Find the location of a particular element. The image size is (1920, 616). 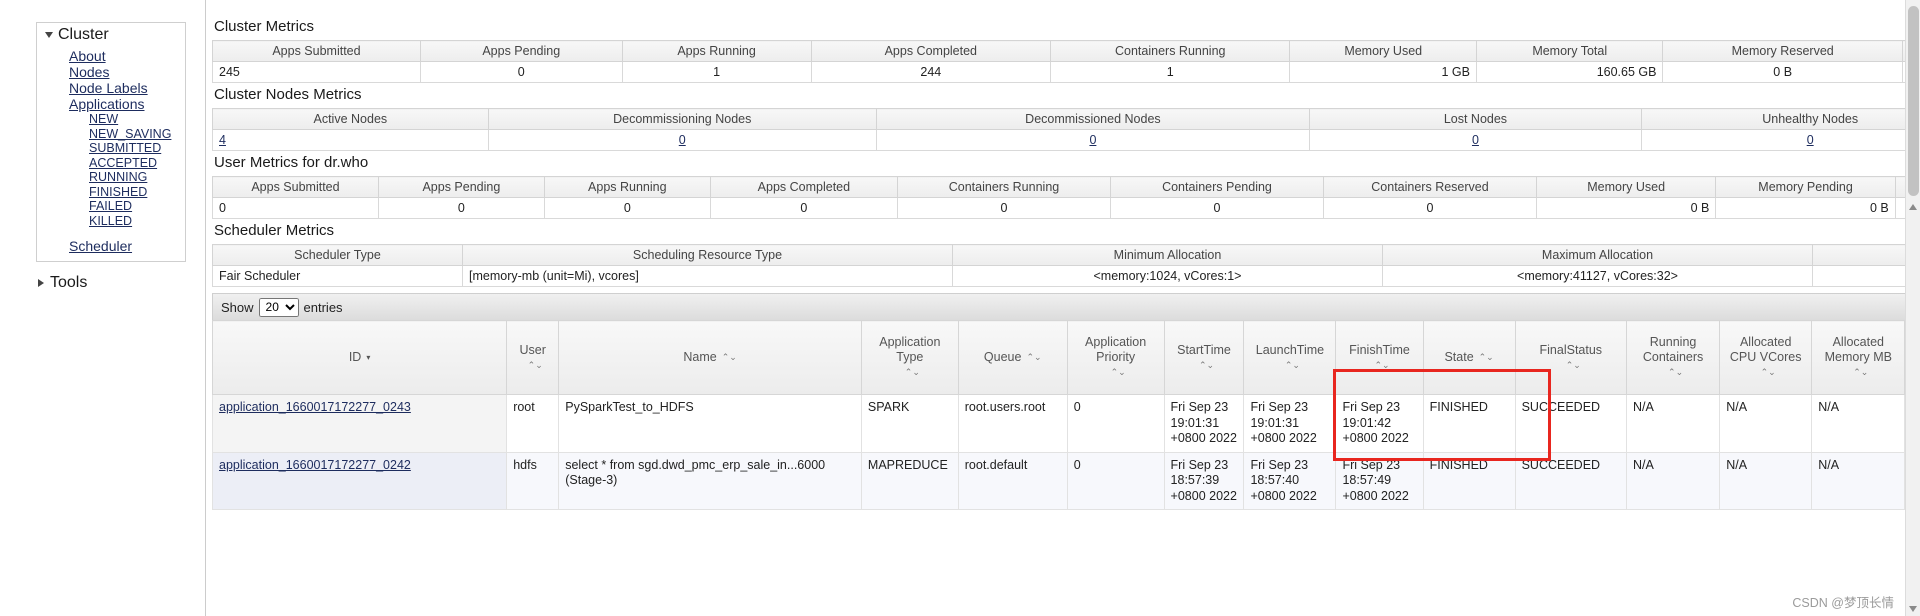

col-user-containers-pending: Containers Pending is located at coordinates (1216, 187).